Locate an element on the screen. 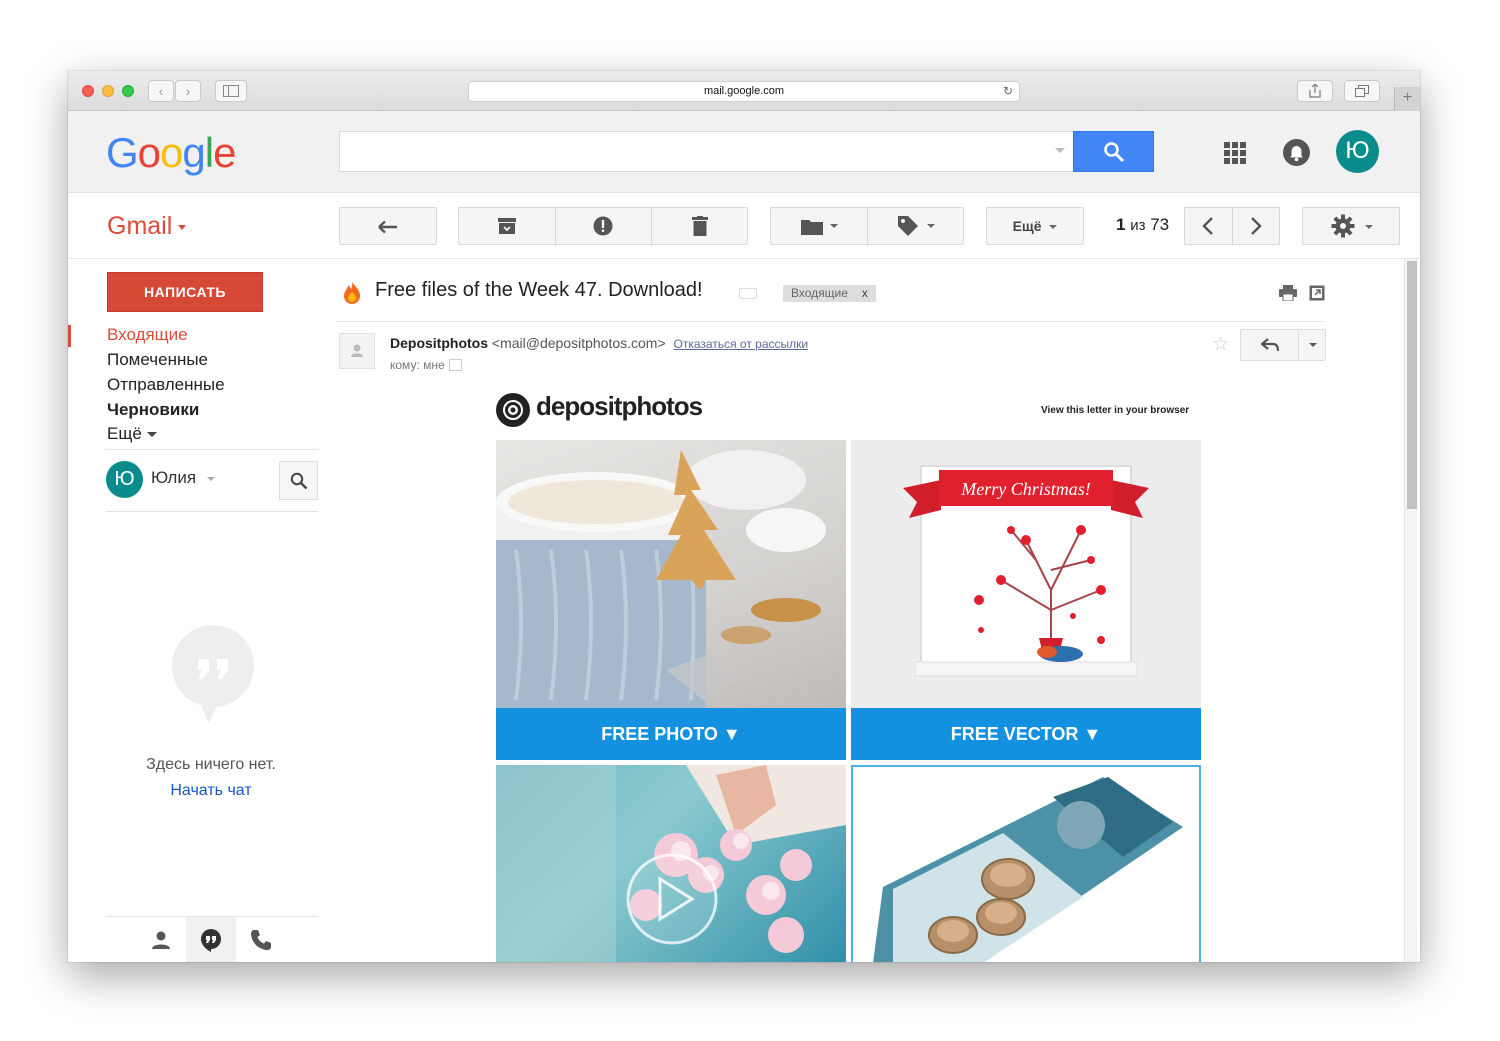  compose-button: НАПИСАТЬ is located at coordinates (185, 292).